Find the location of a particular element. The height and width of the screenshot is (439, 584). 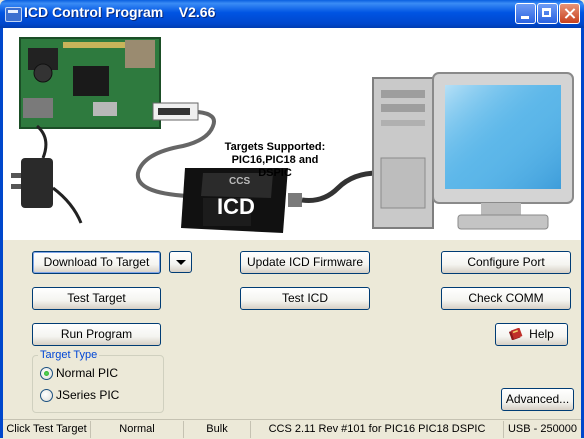

download-to-target-button: Download To Target is located at coordinates (96, 262).